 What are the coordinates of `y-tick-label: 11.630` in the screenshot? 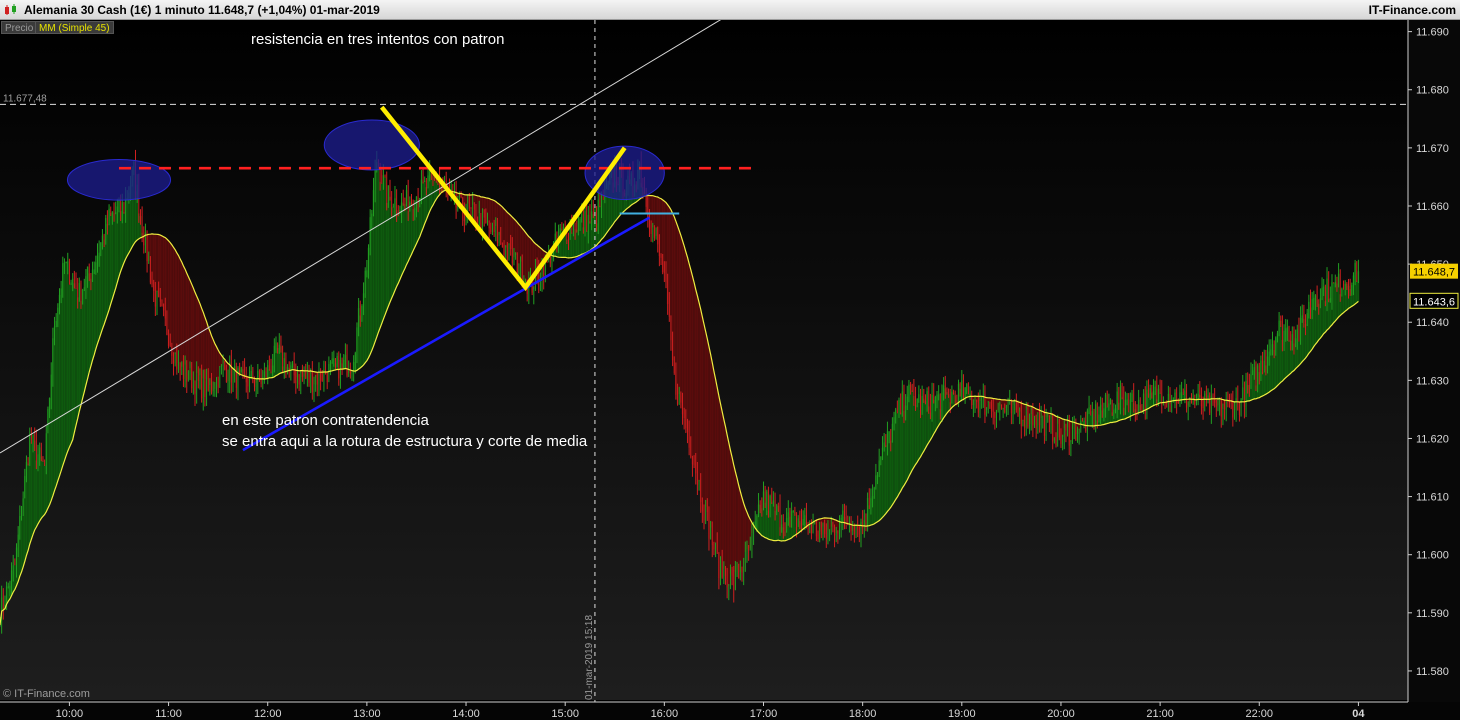 It's located at (1432, 381).